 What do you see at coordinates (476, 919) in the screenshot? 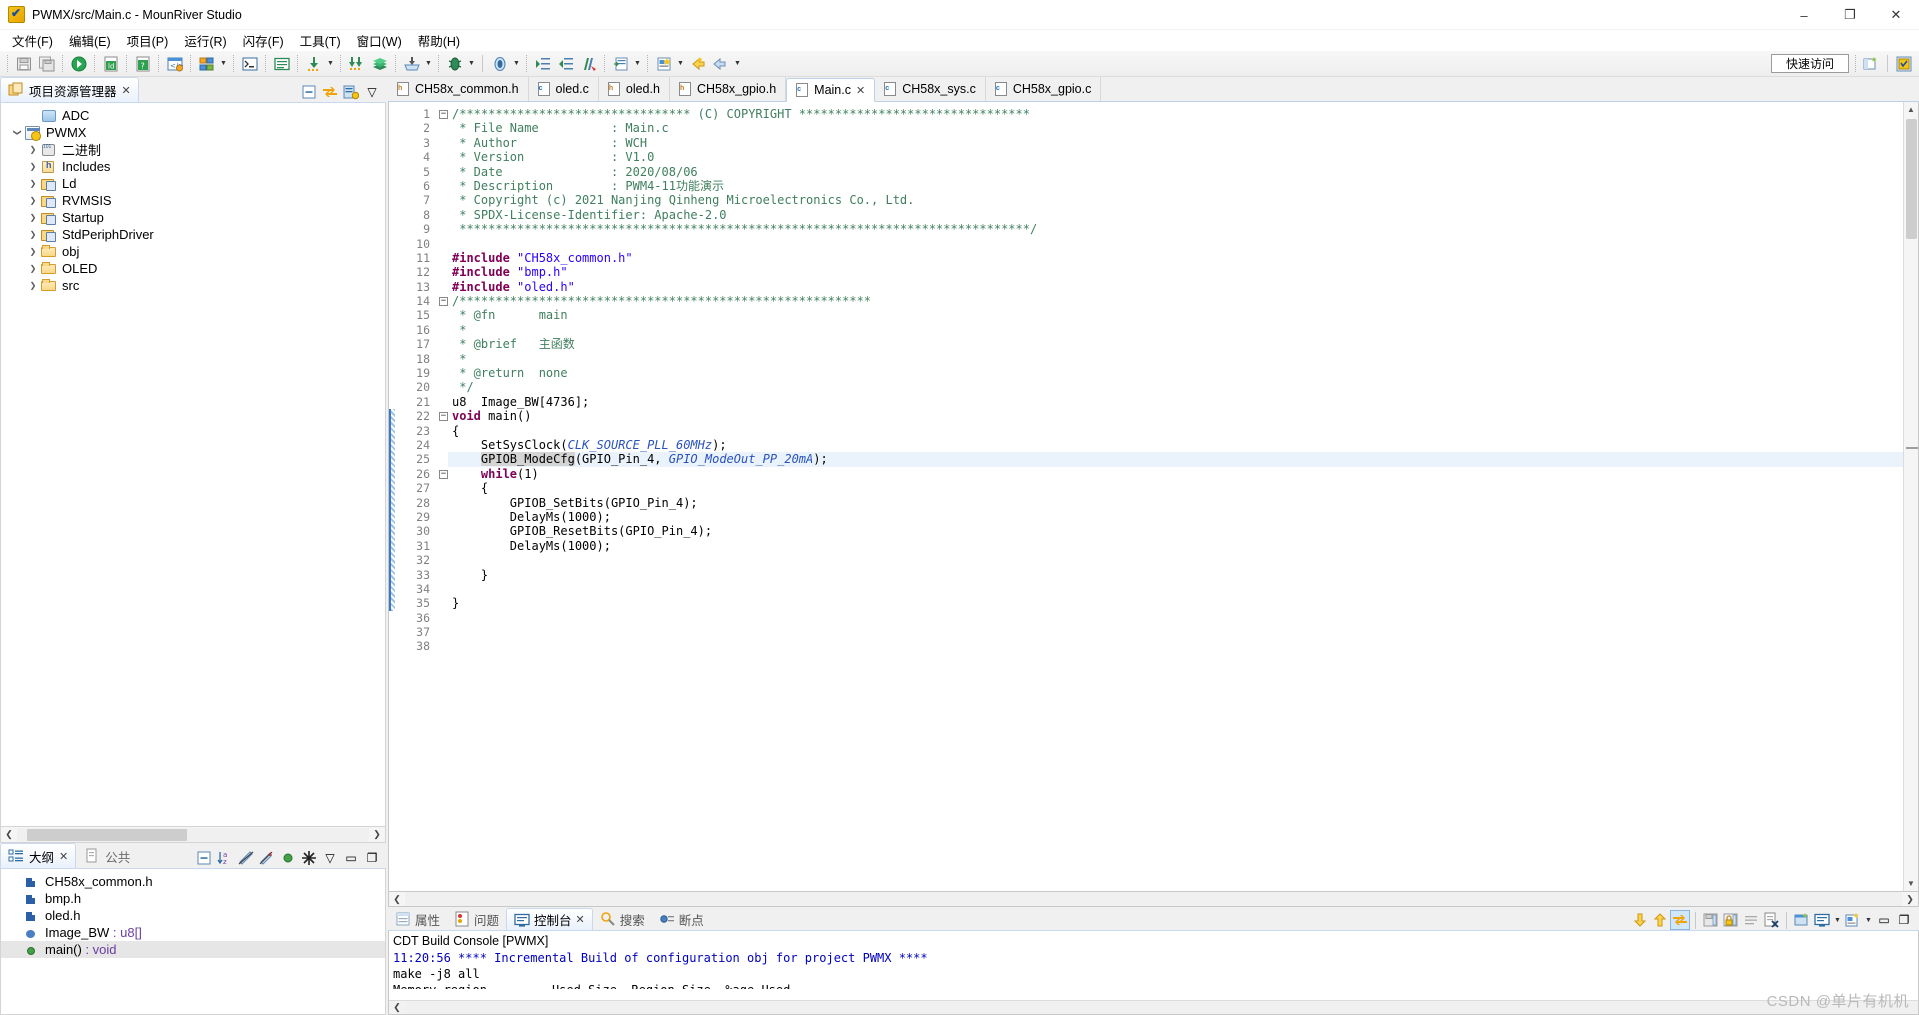
I see `tab-problems: 问题` at bounding box center [476, 919].